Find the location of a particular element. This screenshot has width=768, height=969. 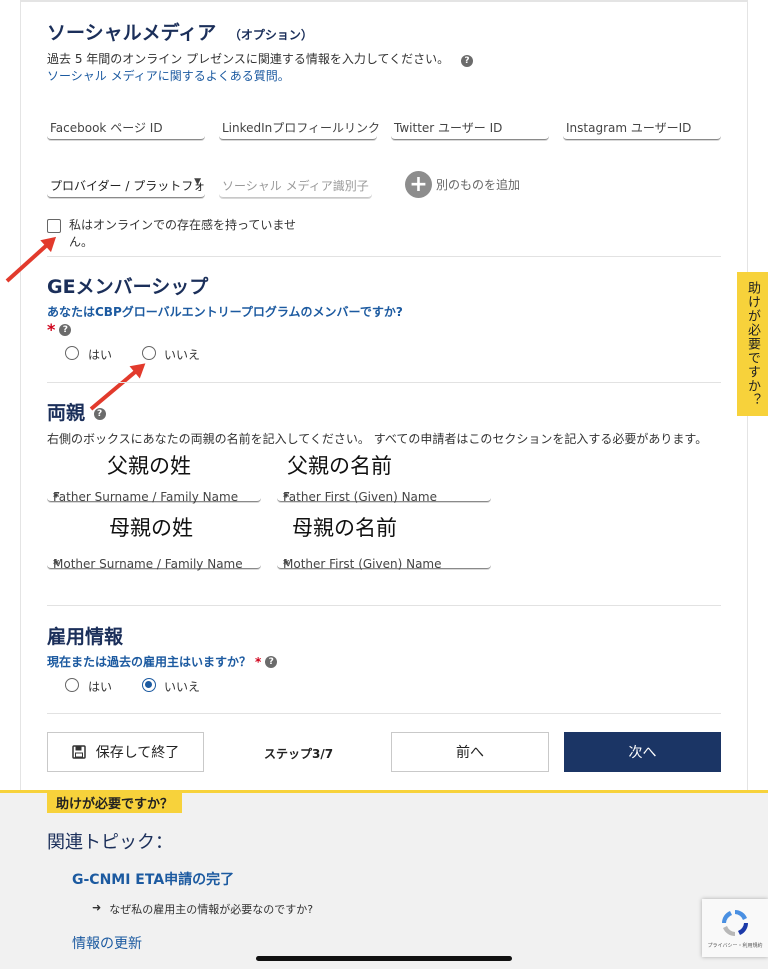

page-top-border is located at coordinates (384, 1).